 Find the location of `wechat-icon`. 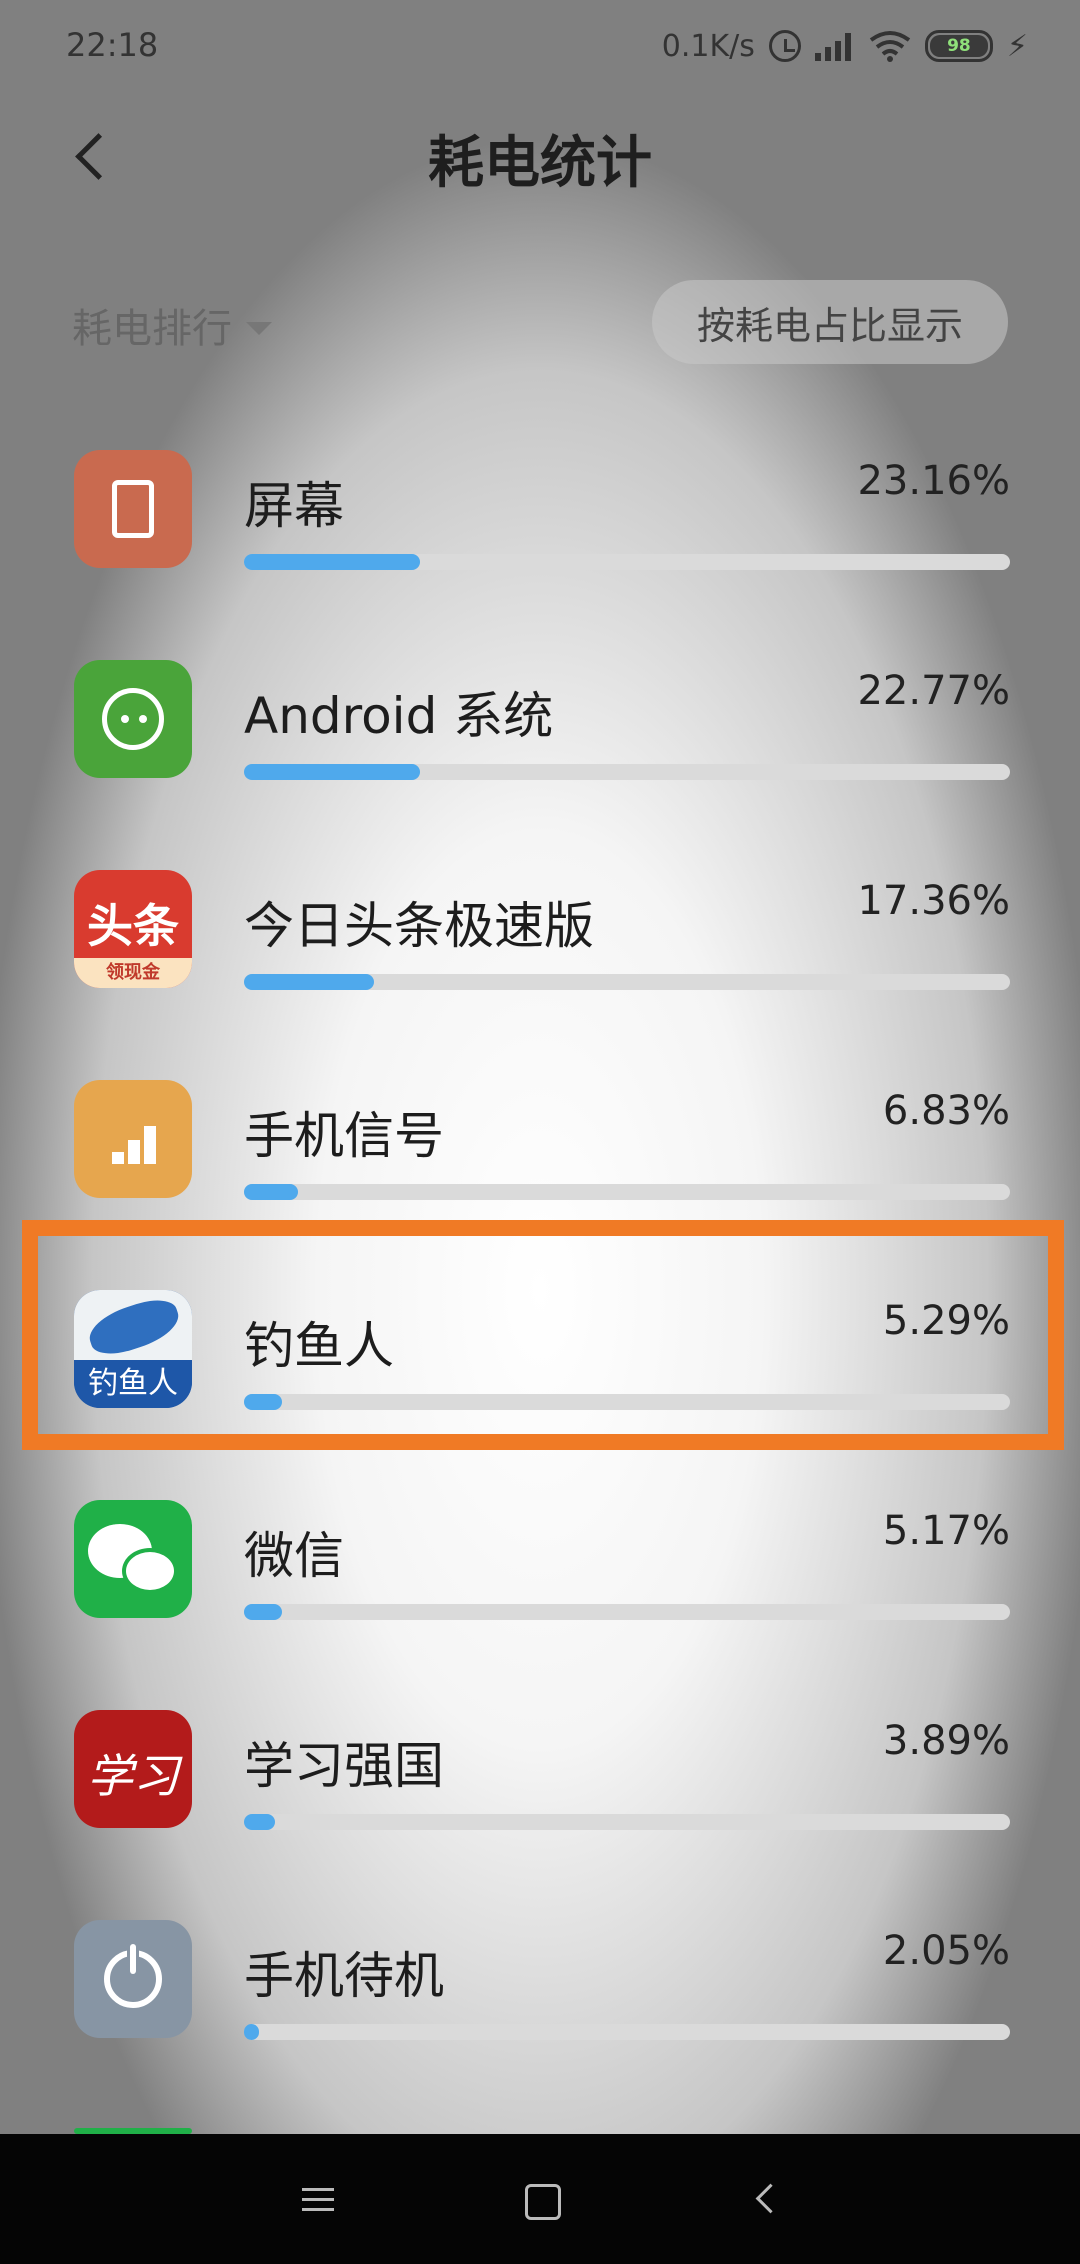

wechat-icon is located at coordinates (133, 1559).